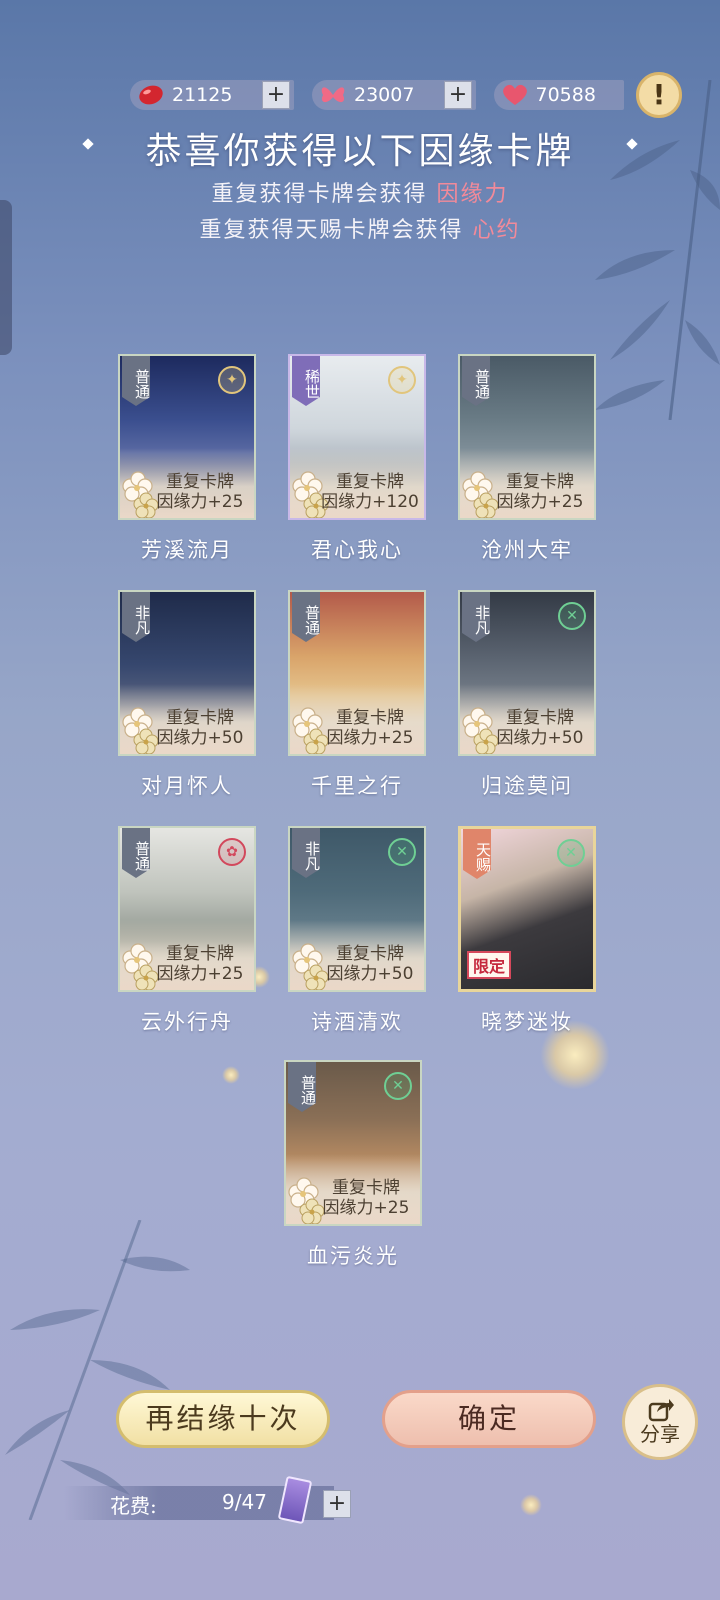 The image size is (720, 1600). I want to click on info-line-2: 重复获得天赐卡牌会获得 心约, so click(360, 228).